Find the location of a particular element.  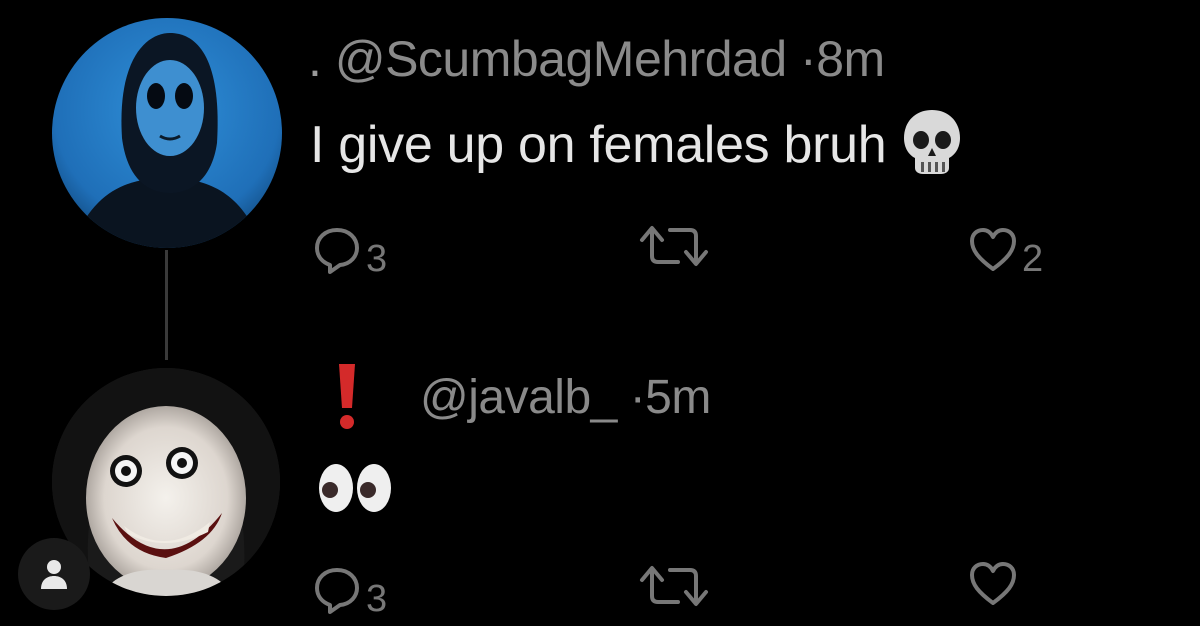

tweet2-reply-count: 3 is located at coordinates (377, 599).